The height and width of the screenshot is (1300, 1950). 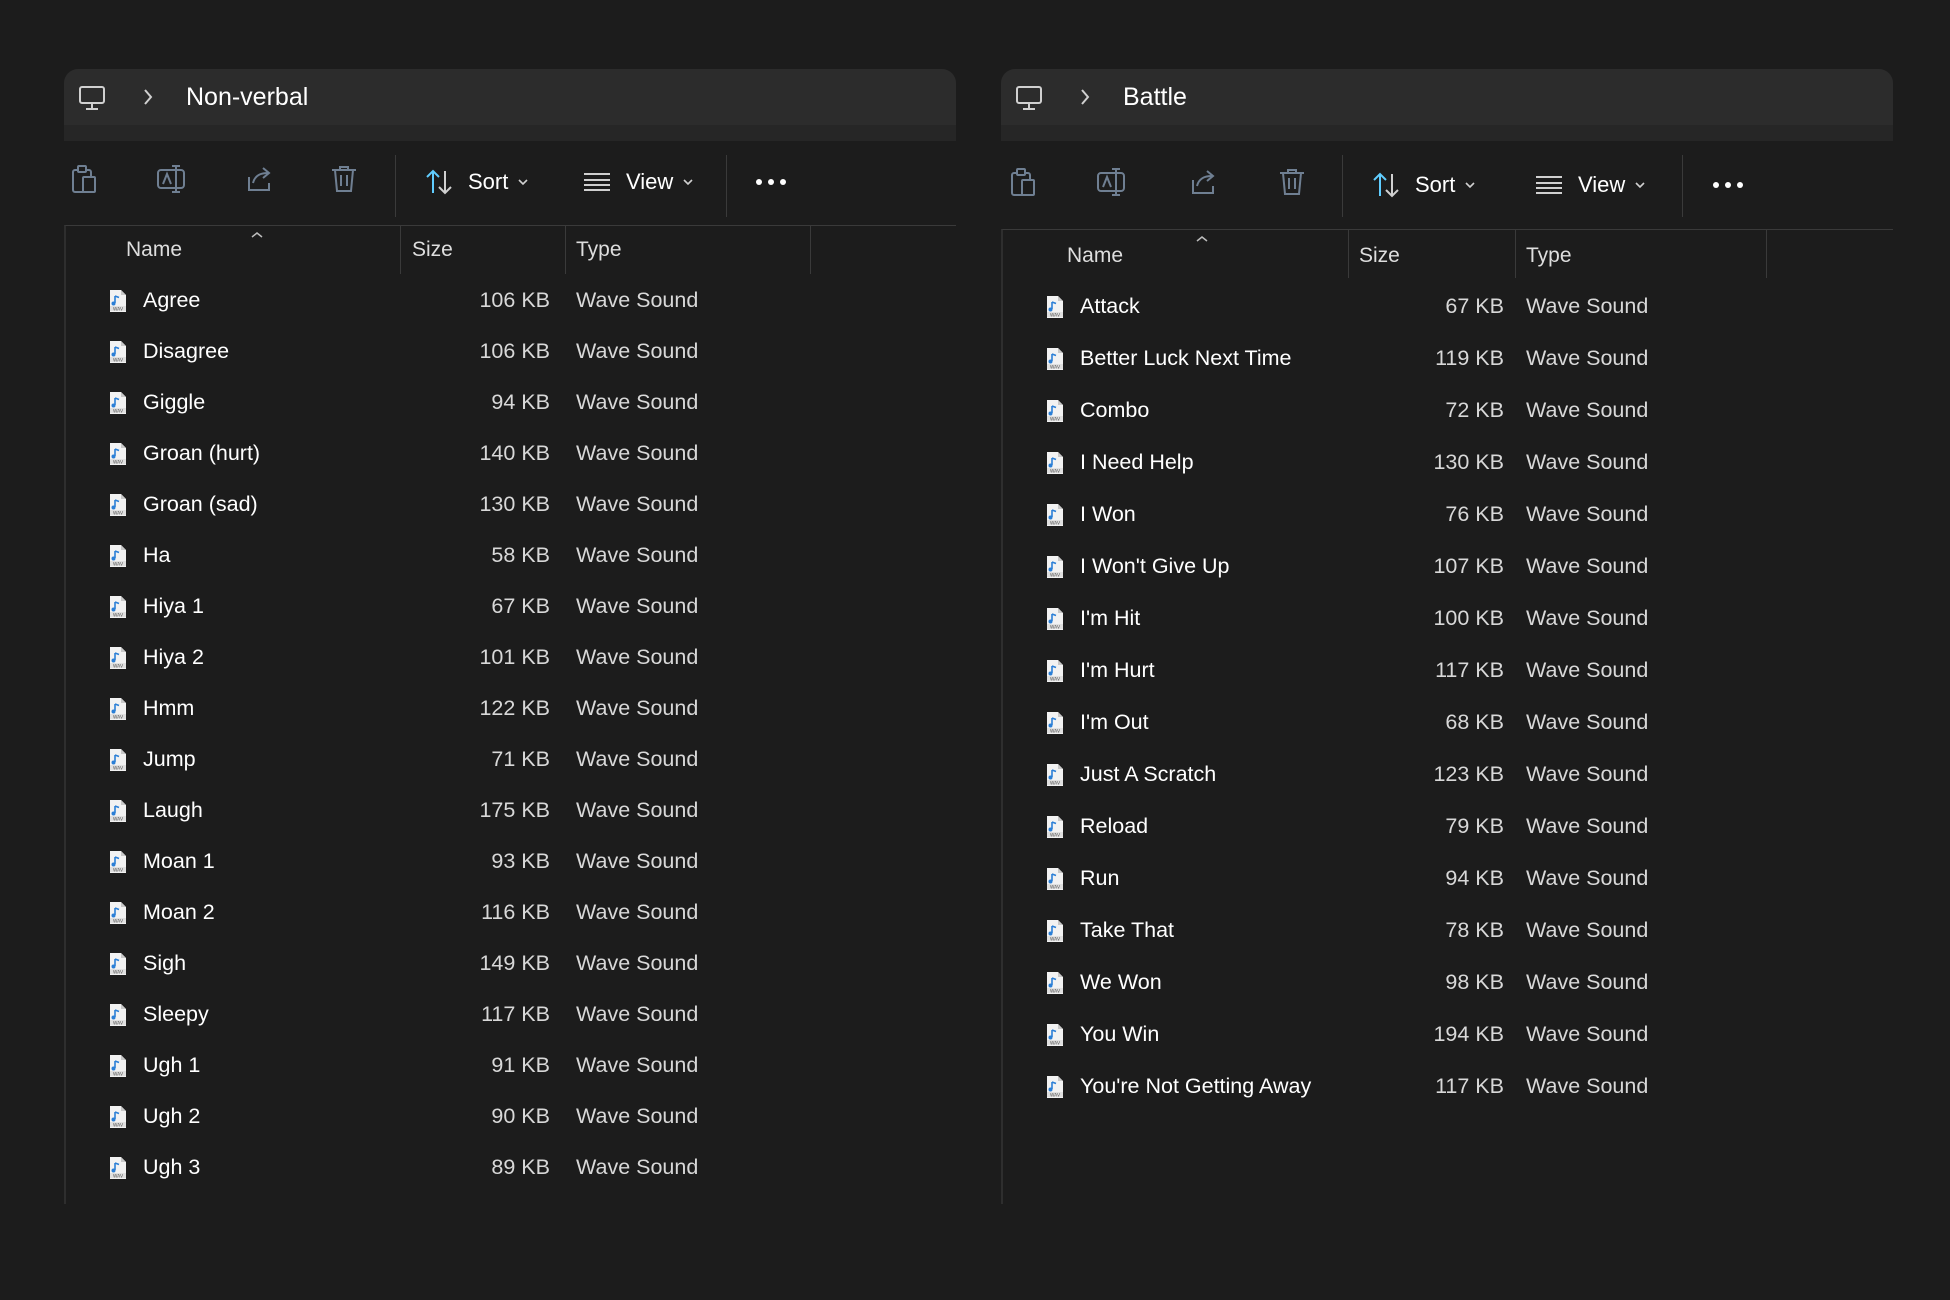 What do you see at coordinates (511, 862) in the screenshot?
I see `file-row: WAV Moan 1 93 KB Wave Sound` at bounding box center [511, 862].